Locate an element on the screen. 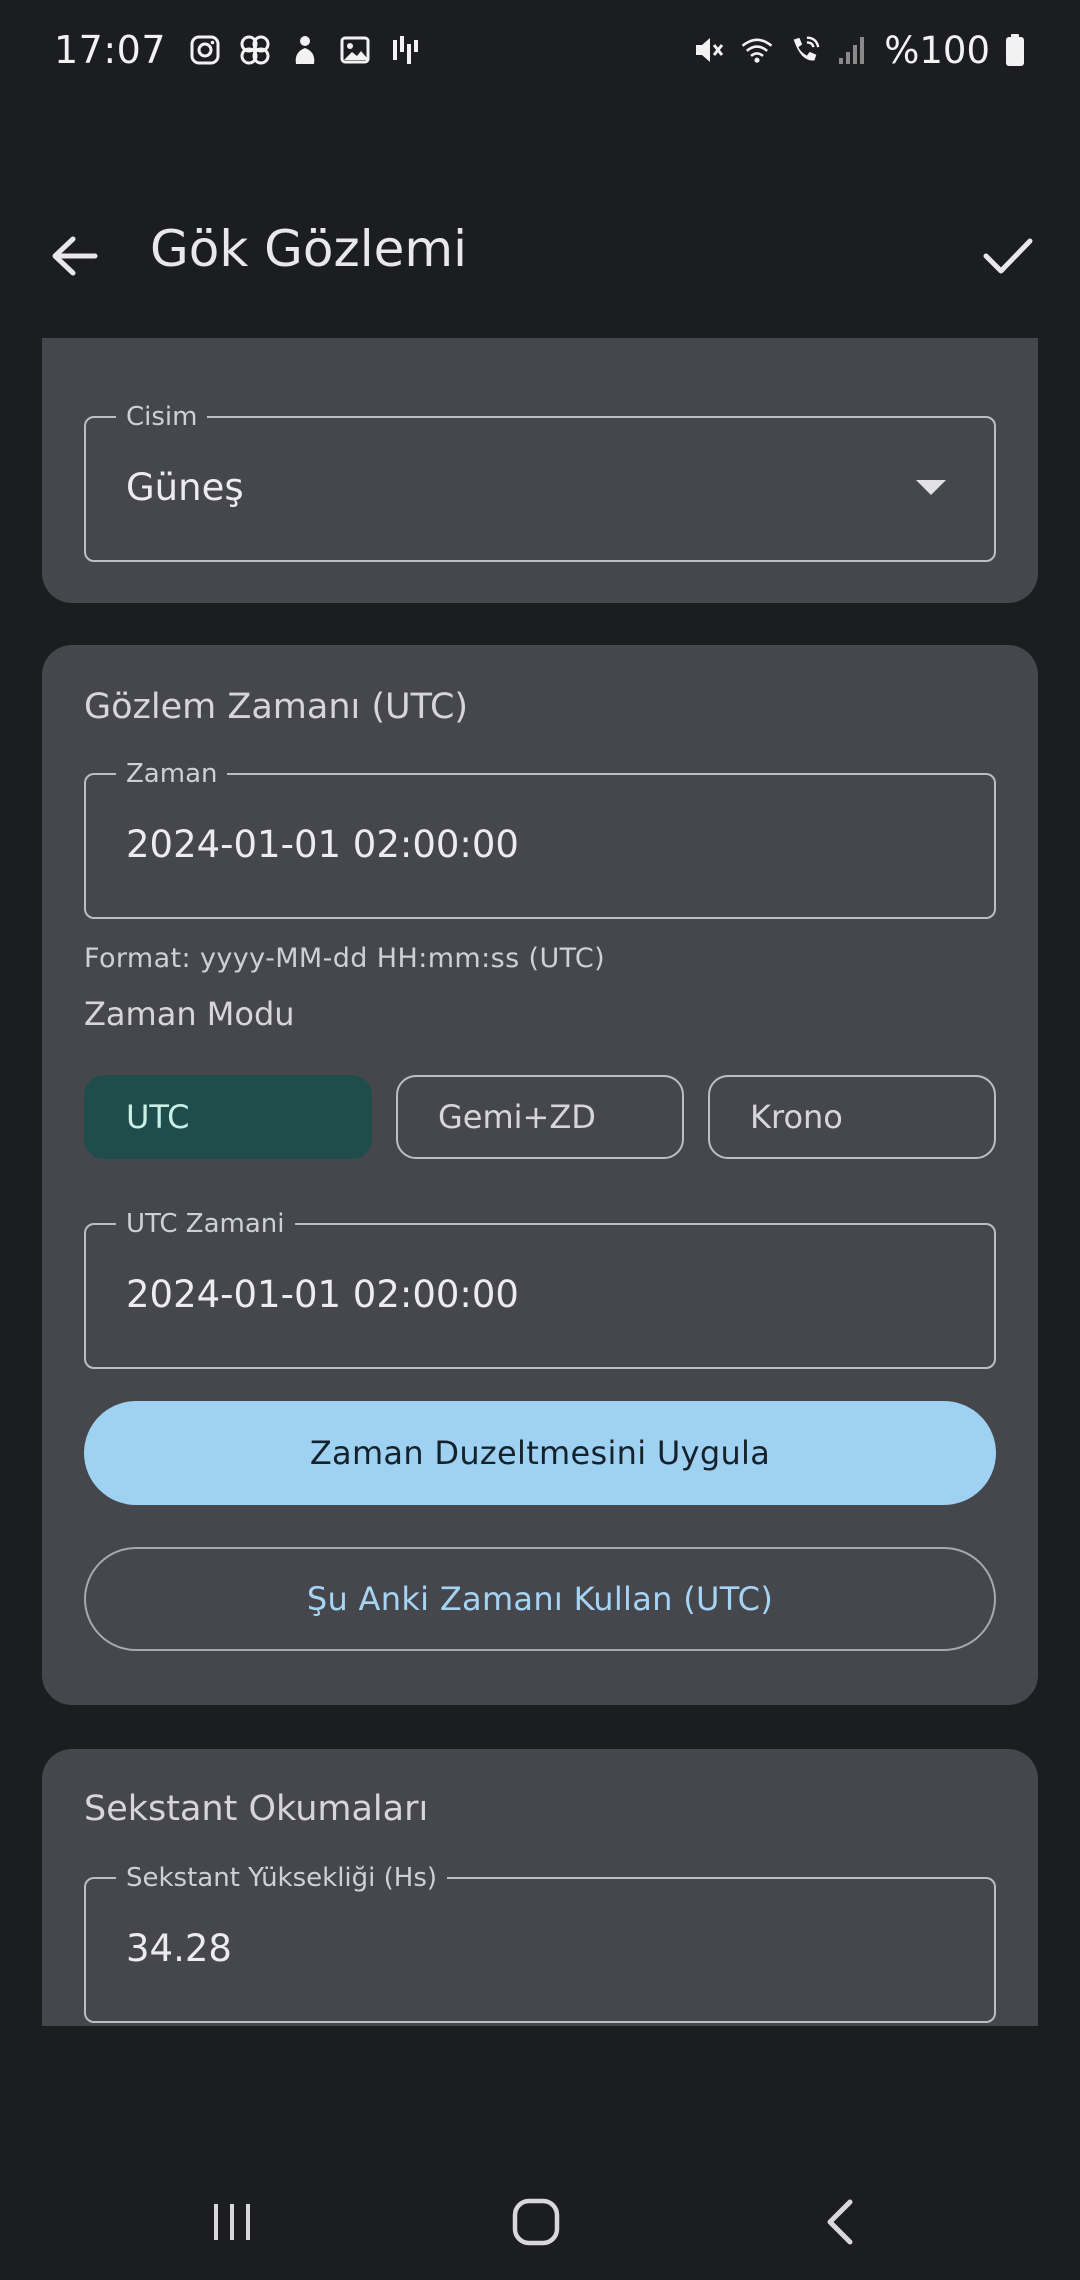 This screenshot has height=2280, width=1080. apply-time-correction-button: Zaman Duzeltmesini Uygula is located at coordinates (540, 1453).